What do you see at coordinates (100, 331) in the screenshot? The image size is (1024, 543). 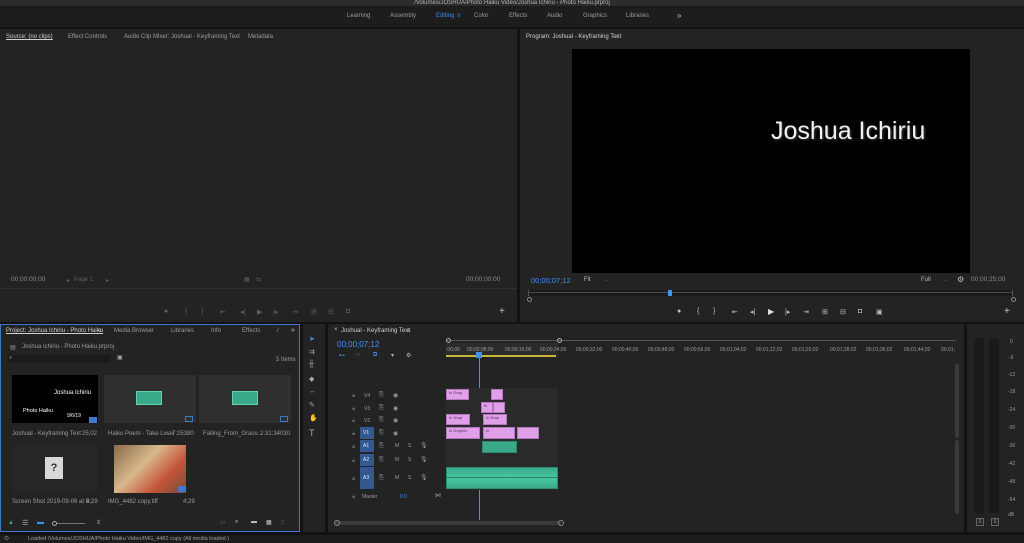 I see `project-menu-icon: ≡` at bounding box center [100, 331].